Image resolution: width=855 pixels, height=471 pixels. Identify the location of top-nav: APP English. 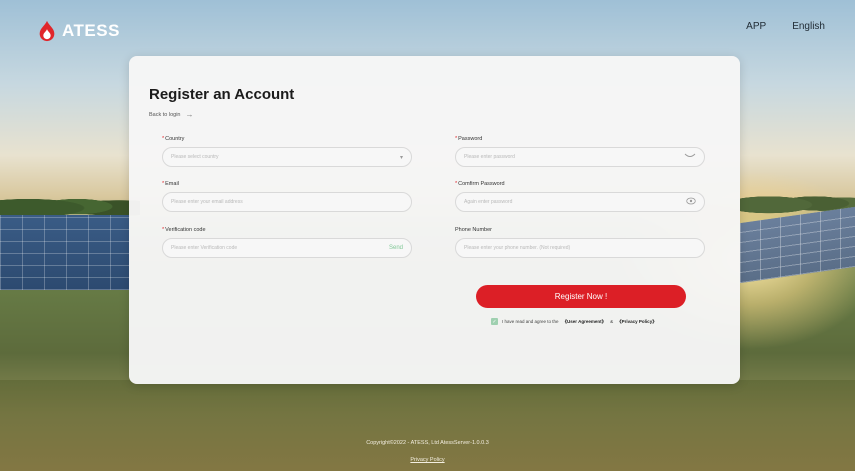
(785, 26).